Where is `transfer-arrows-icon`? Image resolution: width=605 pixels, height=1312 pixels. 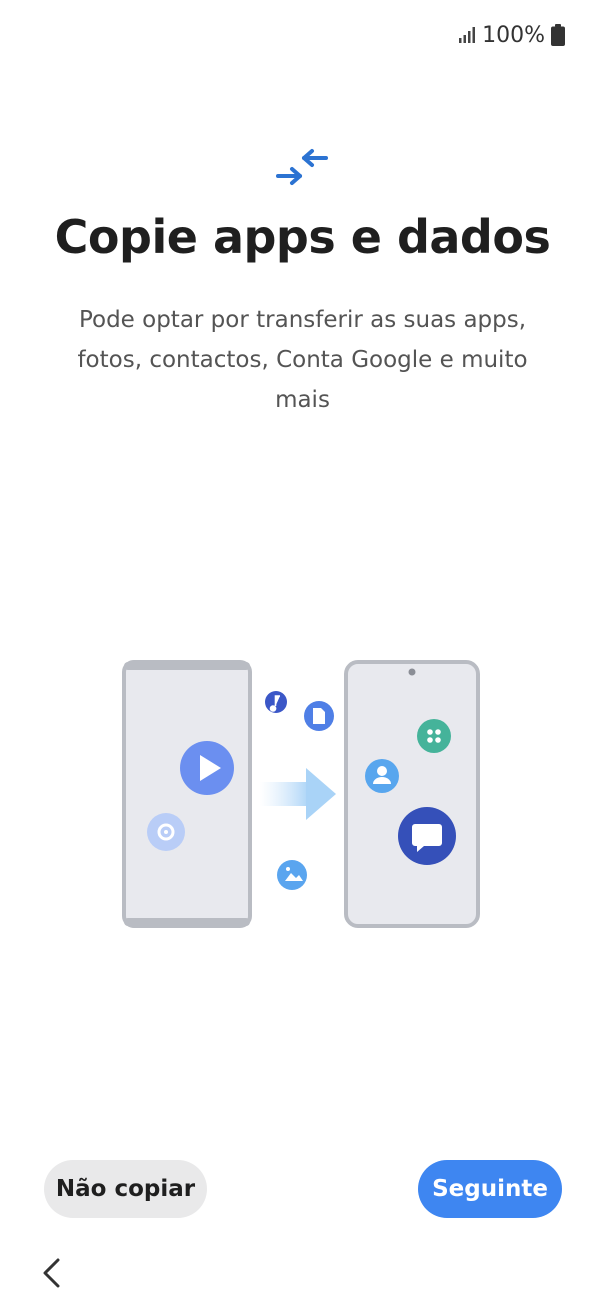 transfer-arrows-icon is located at coordinates (302, 167).